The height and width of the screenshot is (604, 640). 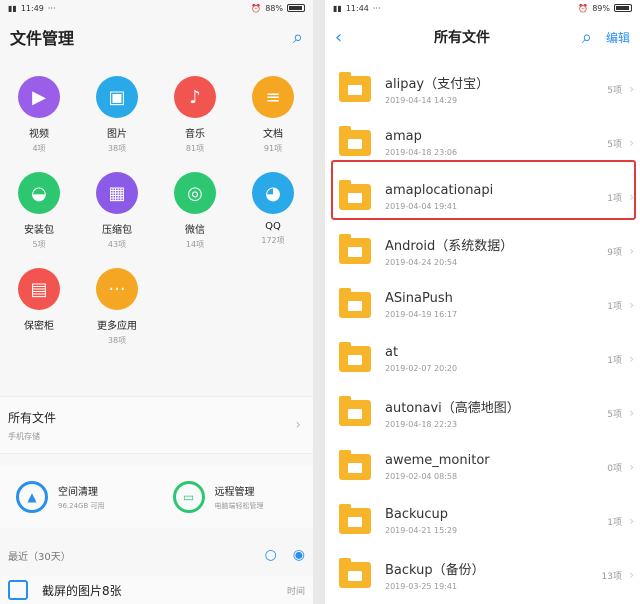 What do you see at coordinates (273, 216) in the screenshot?
I see `category-7: ◕ QQ 172项` at bounding box center [273, 216].